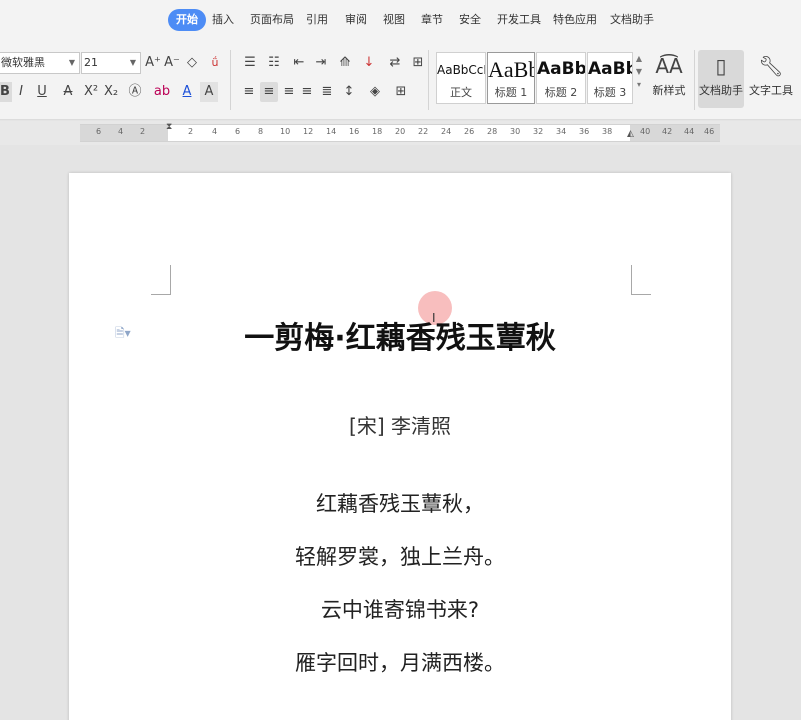 This screenshot has width=801, height=720. Describe the element at coordinates (209, 92) in the screenshot. I see `char-shading-icon: A` at that location.